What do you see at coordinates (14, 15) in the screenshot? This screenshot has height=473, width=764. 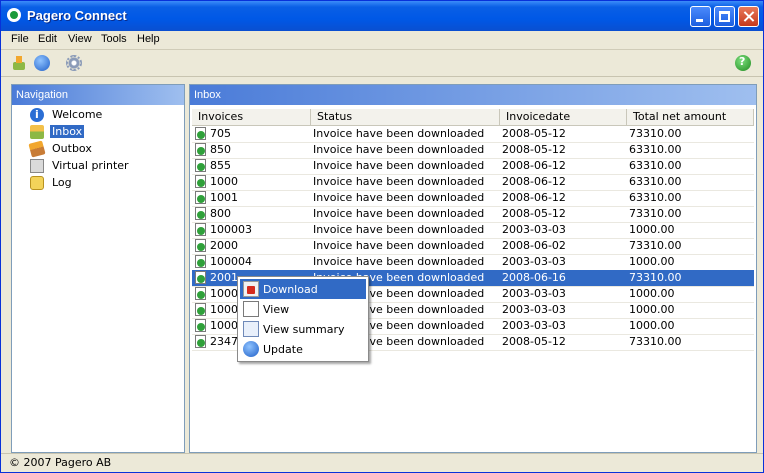 I see `app-logo-icon` at bounding box center [14, 15].